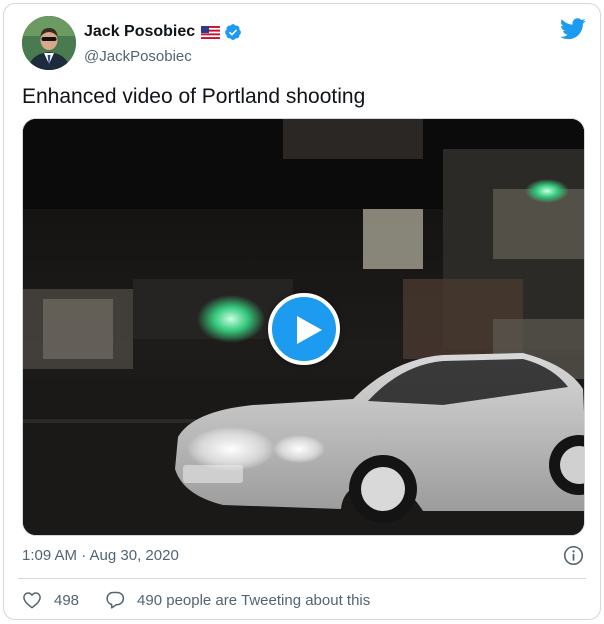  Describe the element at coordinates (139, 32) in the screenshot. I see `author-display-name: Jack Posobiec` at that location.